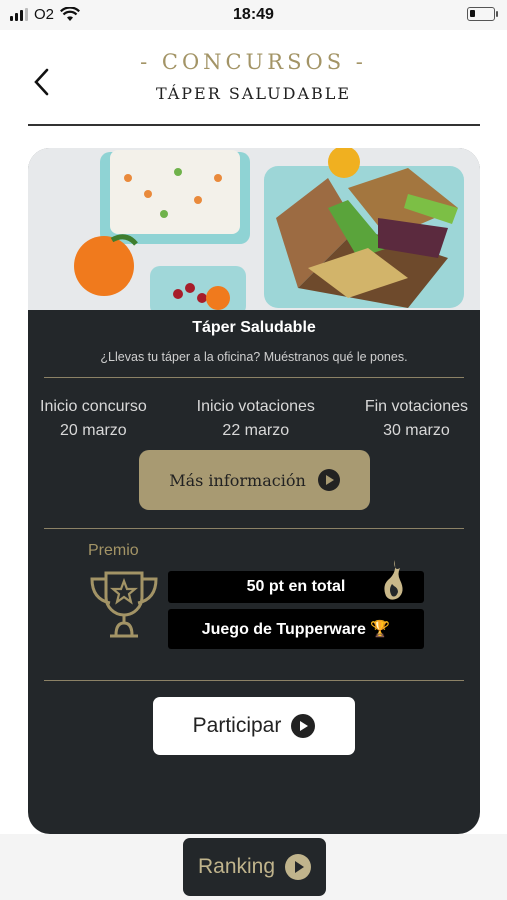 This screenshot has height=900, width=507. I want to click on date-value: 22 marzo, so click(256, 430).